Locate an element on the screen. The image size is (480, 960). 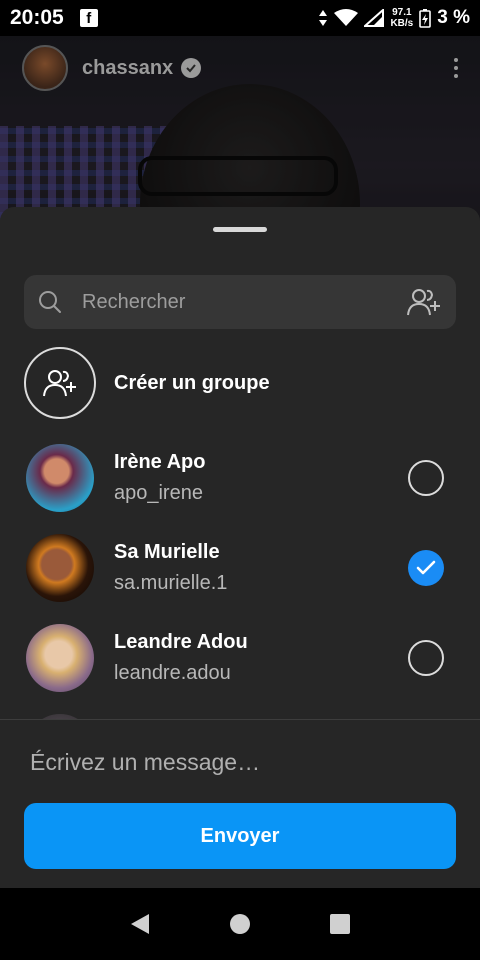
contact-name: Leandre Adou is located at coordinates (181, 642).